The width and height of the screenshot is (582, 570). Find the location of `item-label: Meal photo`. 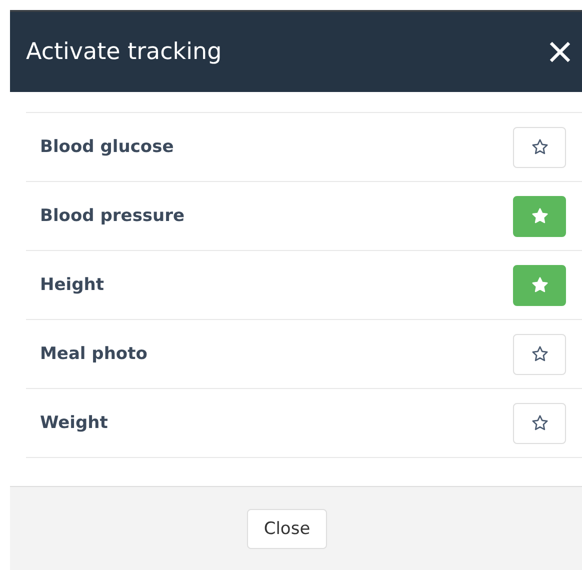

item-label: Meal photo is located at coordinates (93, 354).